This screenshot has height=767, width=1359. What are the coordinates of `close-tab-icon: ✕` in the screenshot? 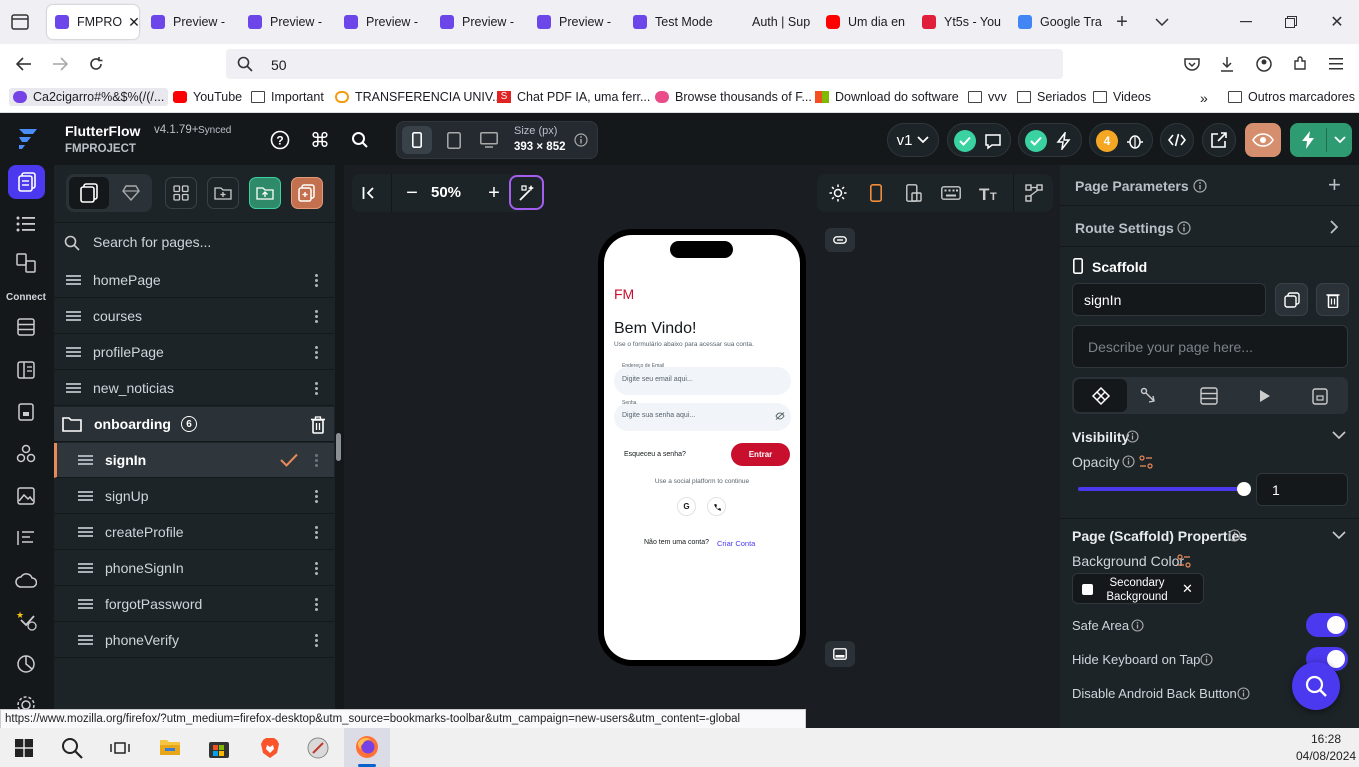 It's located at (133, 22).